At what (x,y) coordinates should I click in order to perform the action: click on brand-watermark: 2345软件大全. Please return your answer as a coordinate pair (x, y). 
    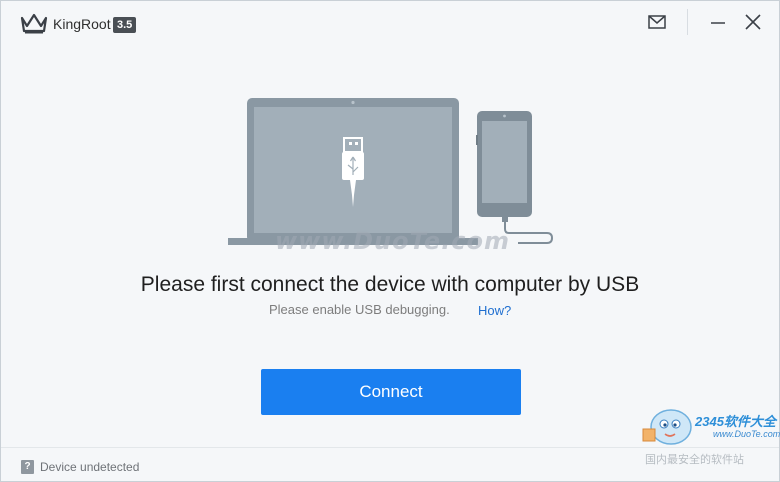
    Looking at the image, I should click on (735, 421).